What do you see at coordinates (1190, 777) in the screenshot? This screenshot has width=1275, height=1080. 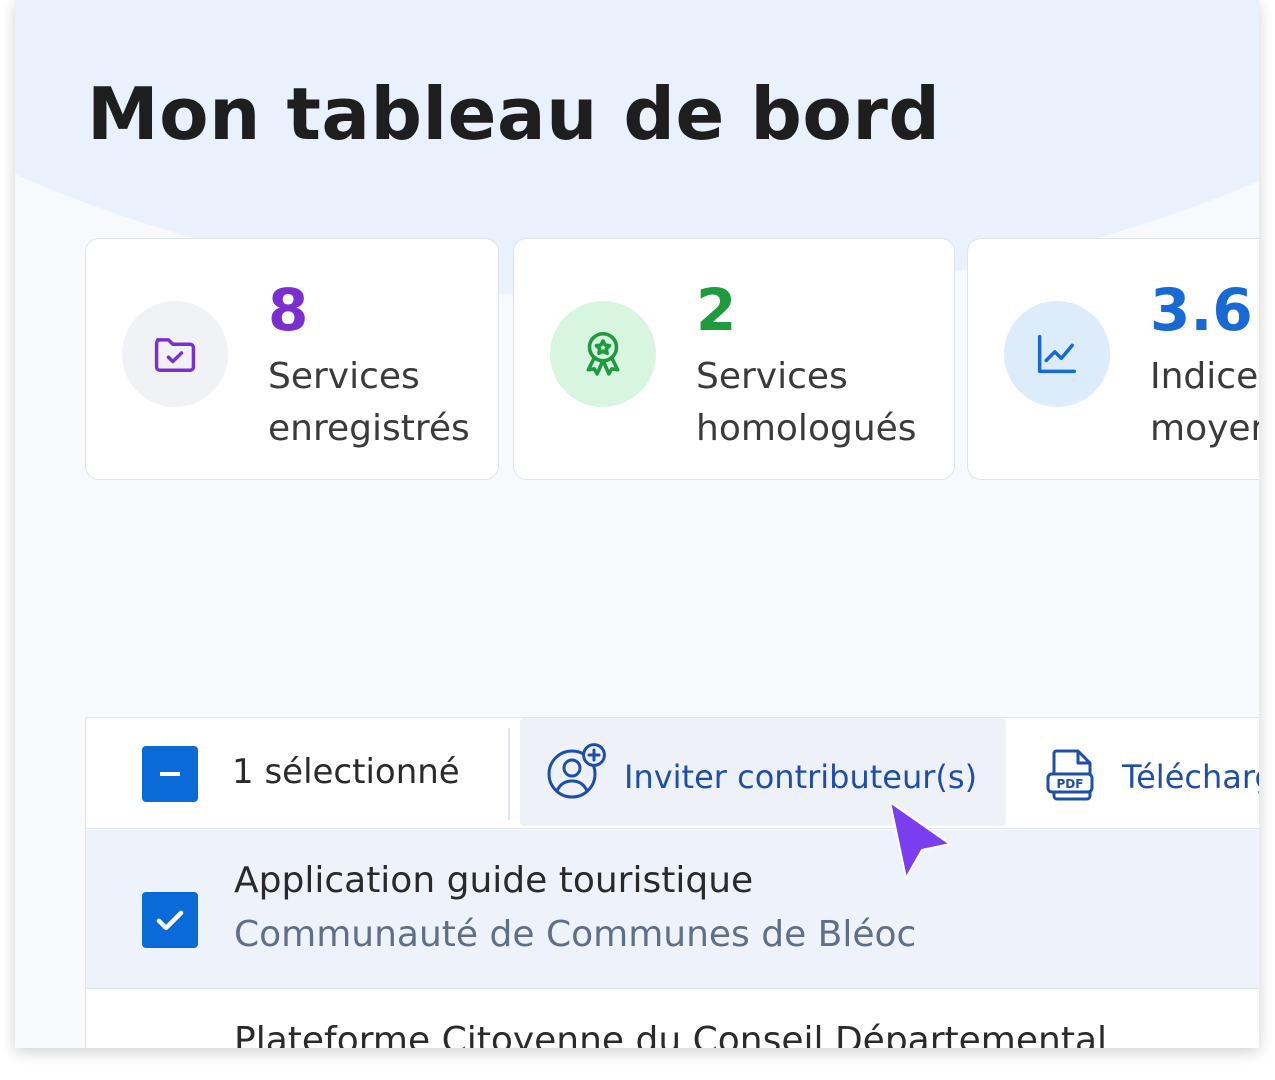 I see `download-label: Télécharger` at bounding box center [1190, 777].